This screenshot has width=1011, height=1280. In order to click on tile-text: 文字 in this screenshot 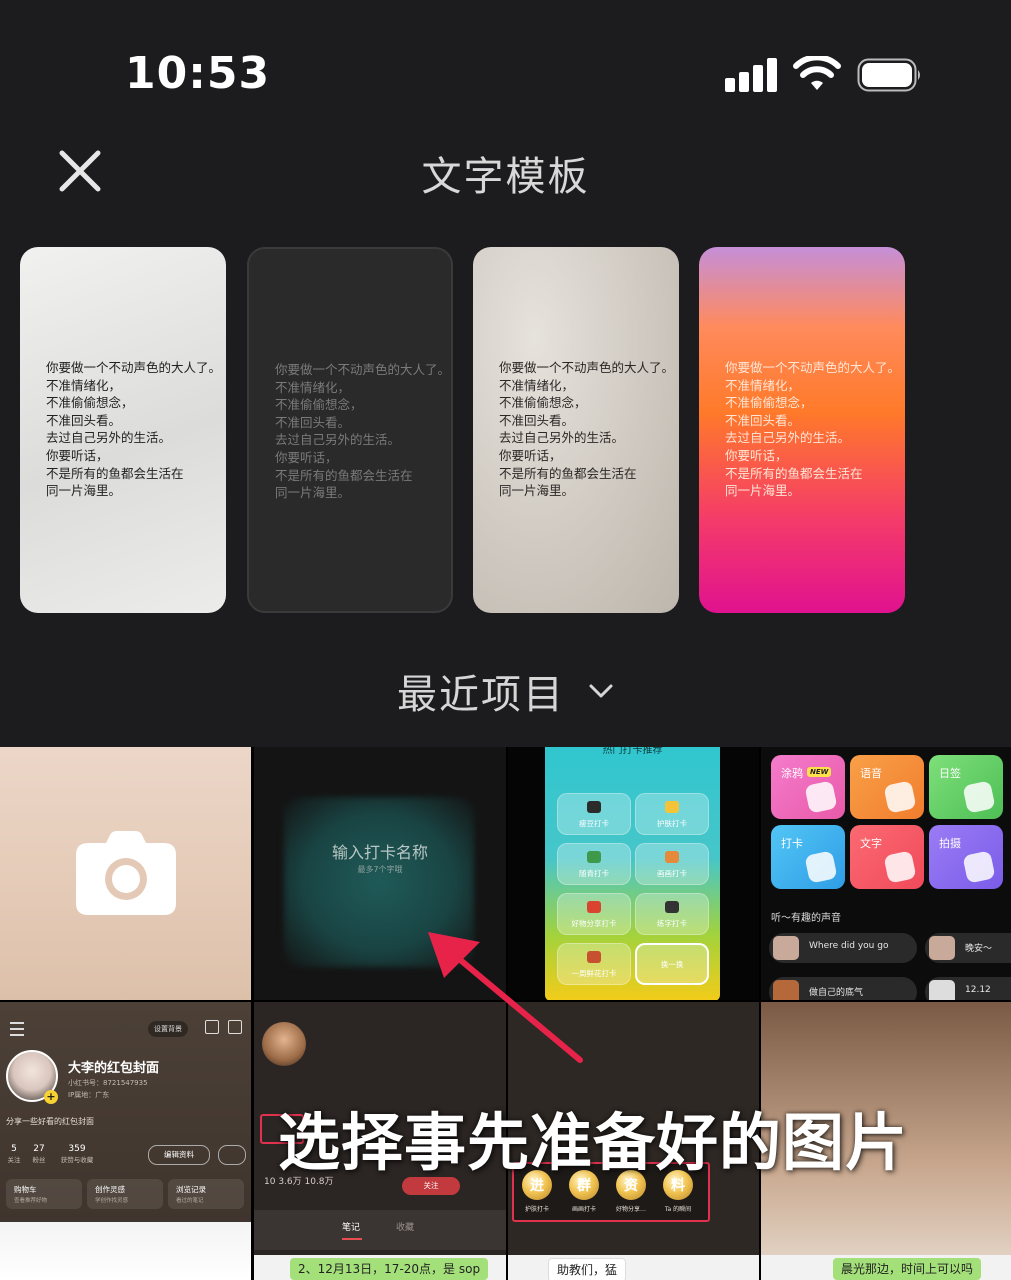, I will do `click(887, 857)`.